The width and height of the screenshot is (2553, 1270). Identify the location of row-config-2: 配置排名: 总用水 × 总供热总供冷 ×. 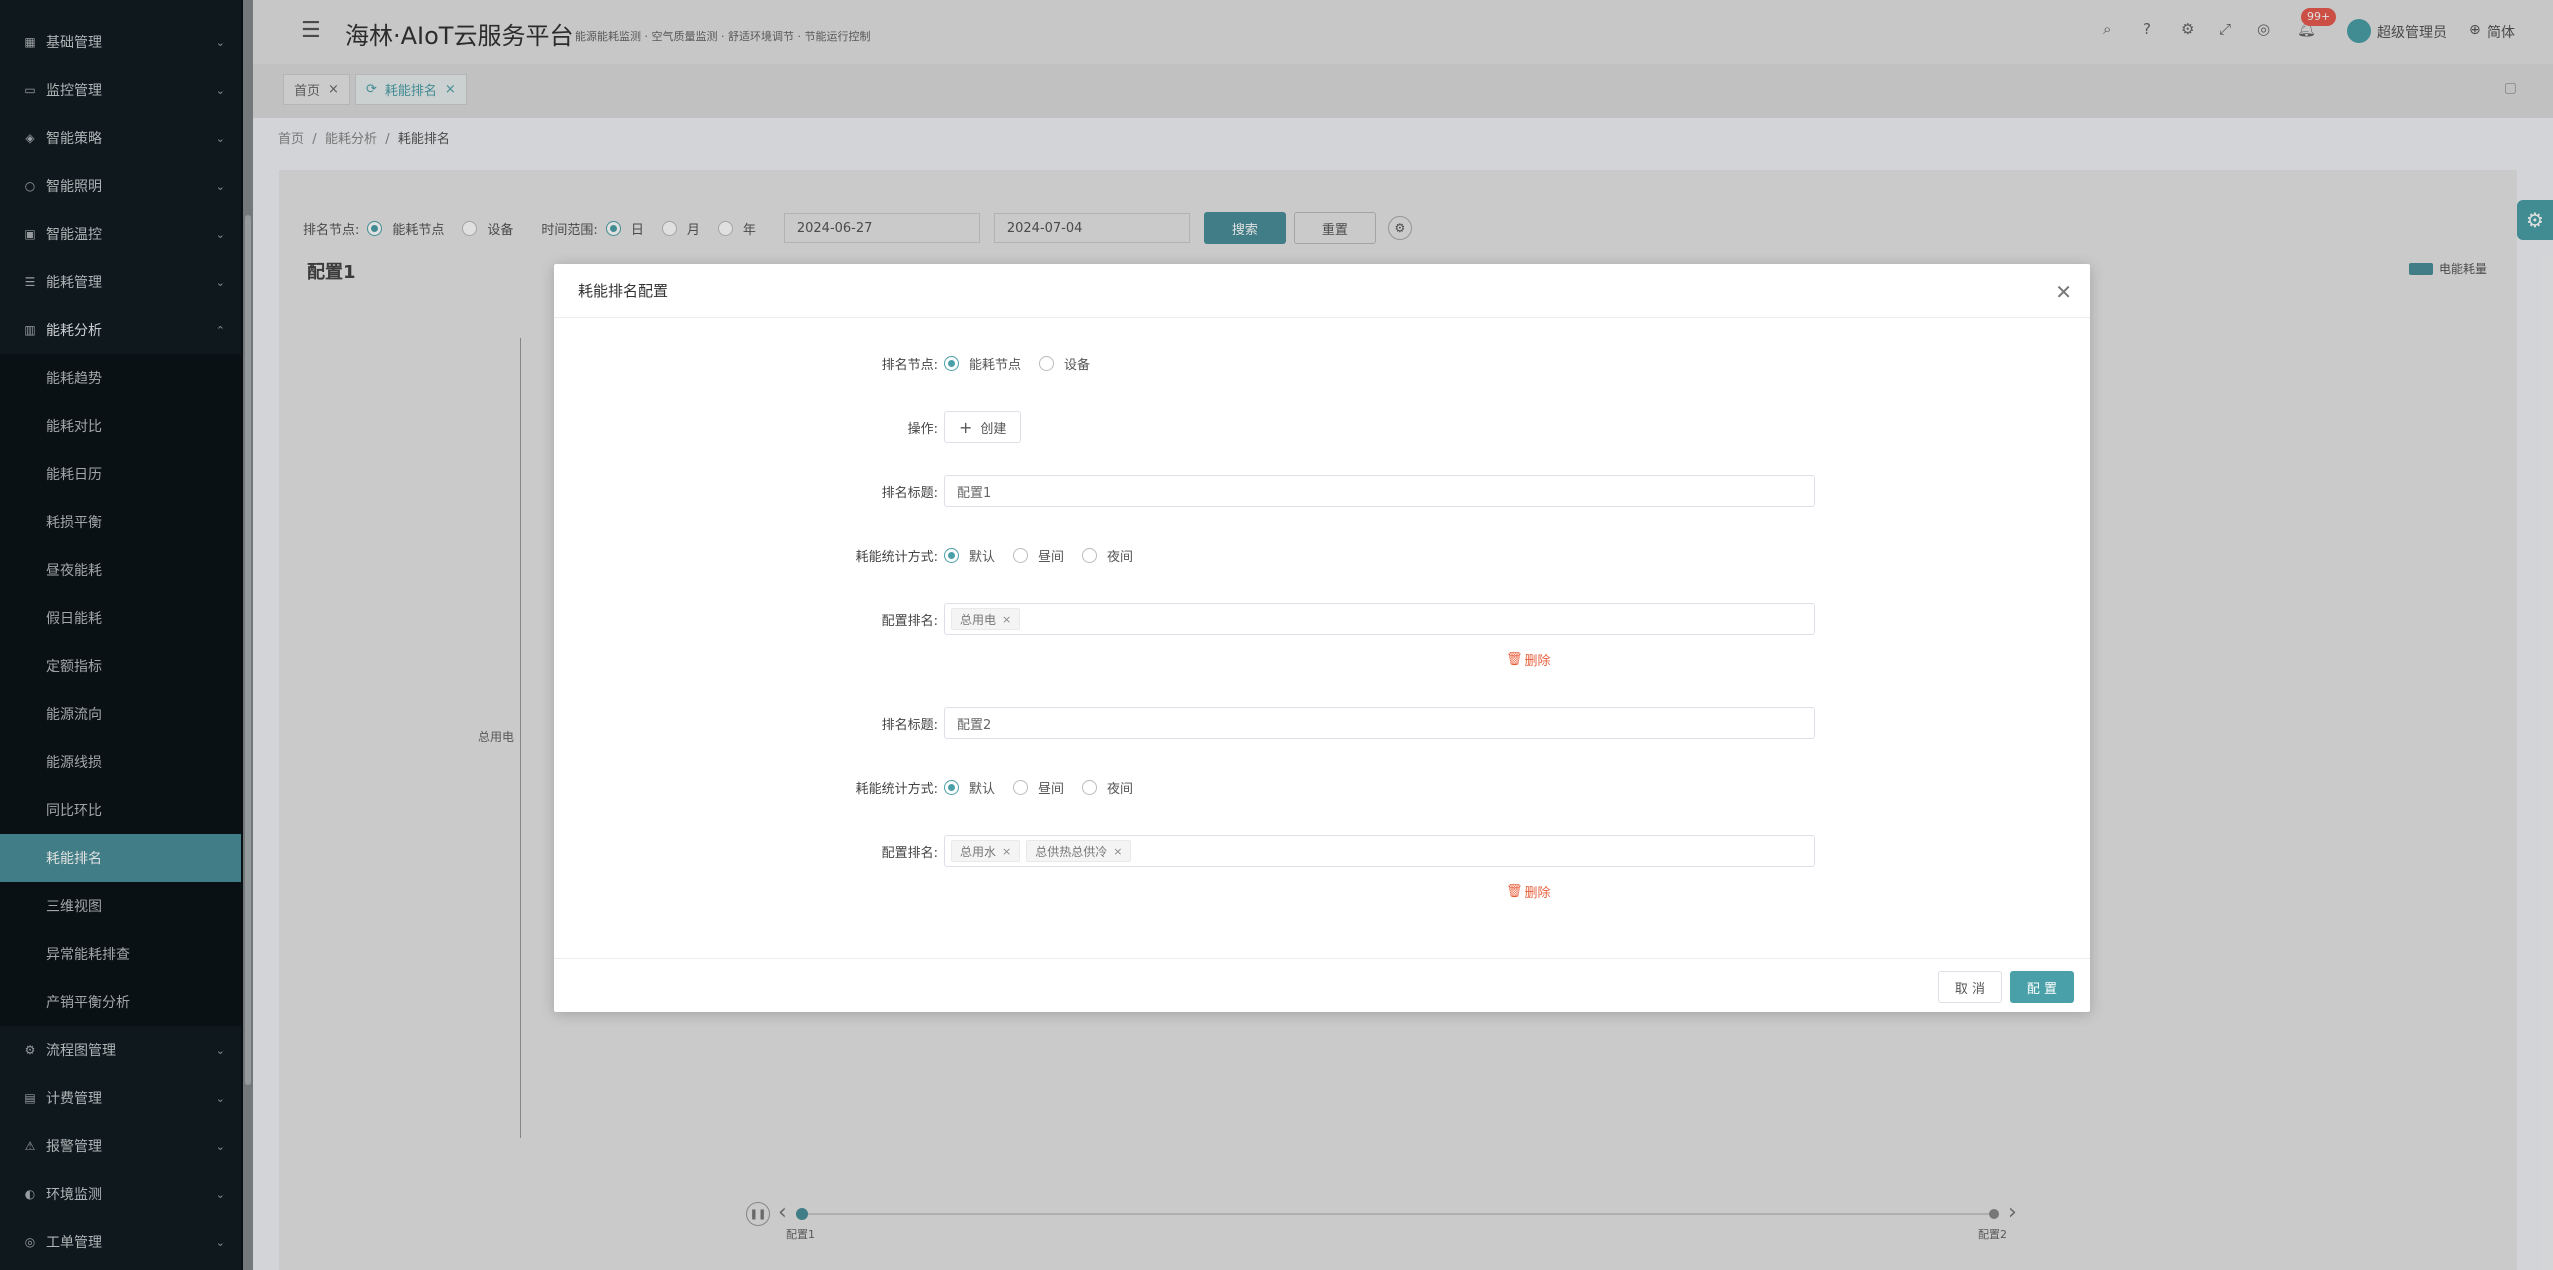
(1322, 851).